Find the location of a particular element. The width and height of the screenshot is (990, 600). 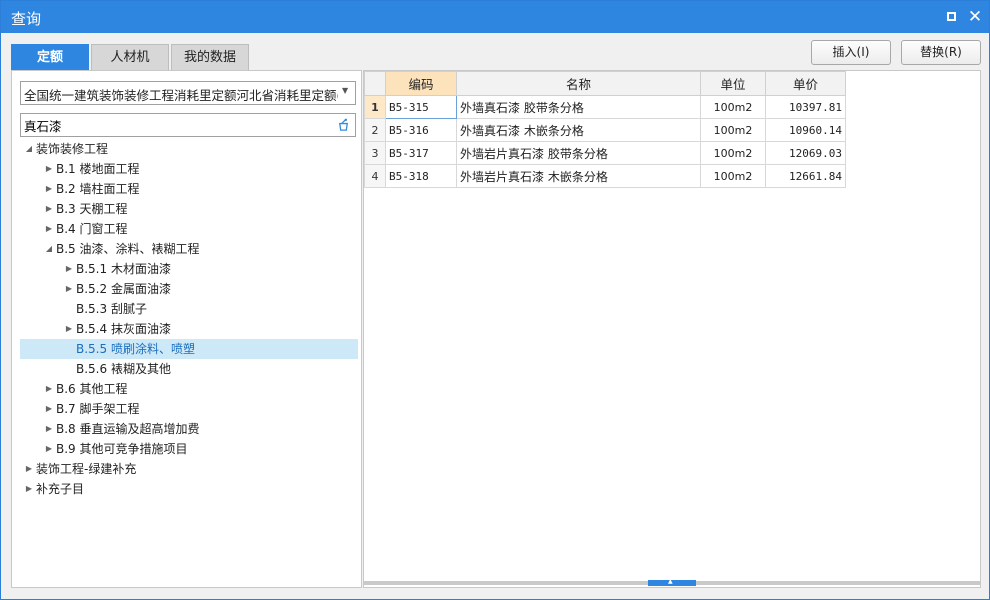

cell-name: 外墙真石漆 木嵌条分格 is located at coordinates (578, 130).